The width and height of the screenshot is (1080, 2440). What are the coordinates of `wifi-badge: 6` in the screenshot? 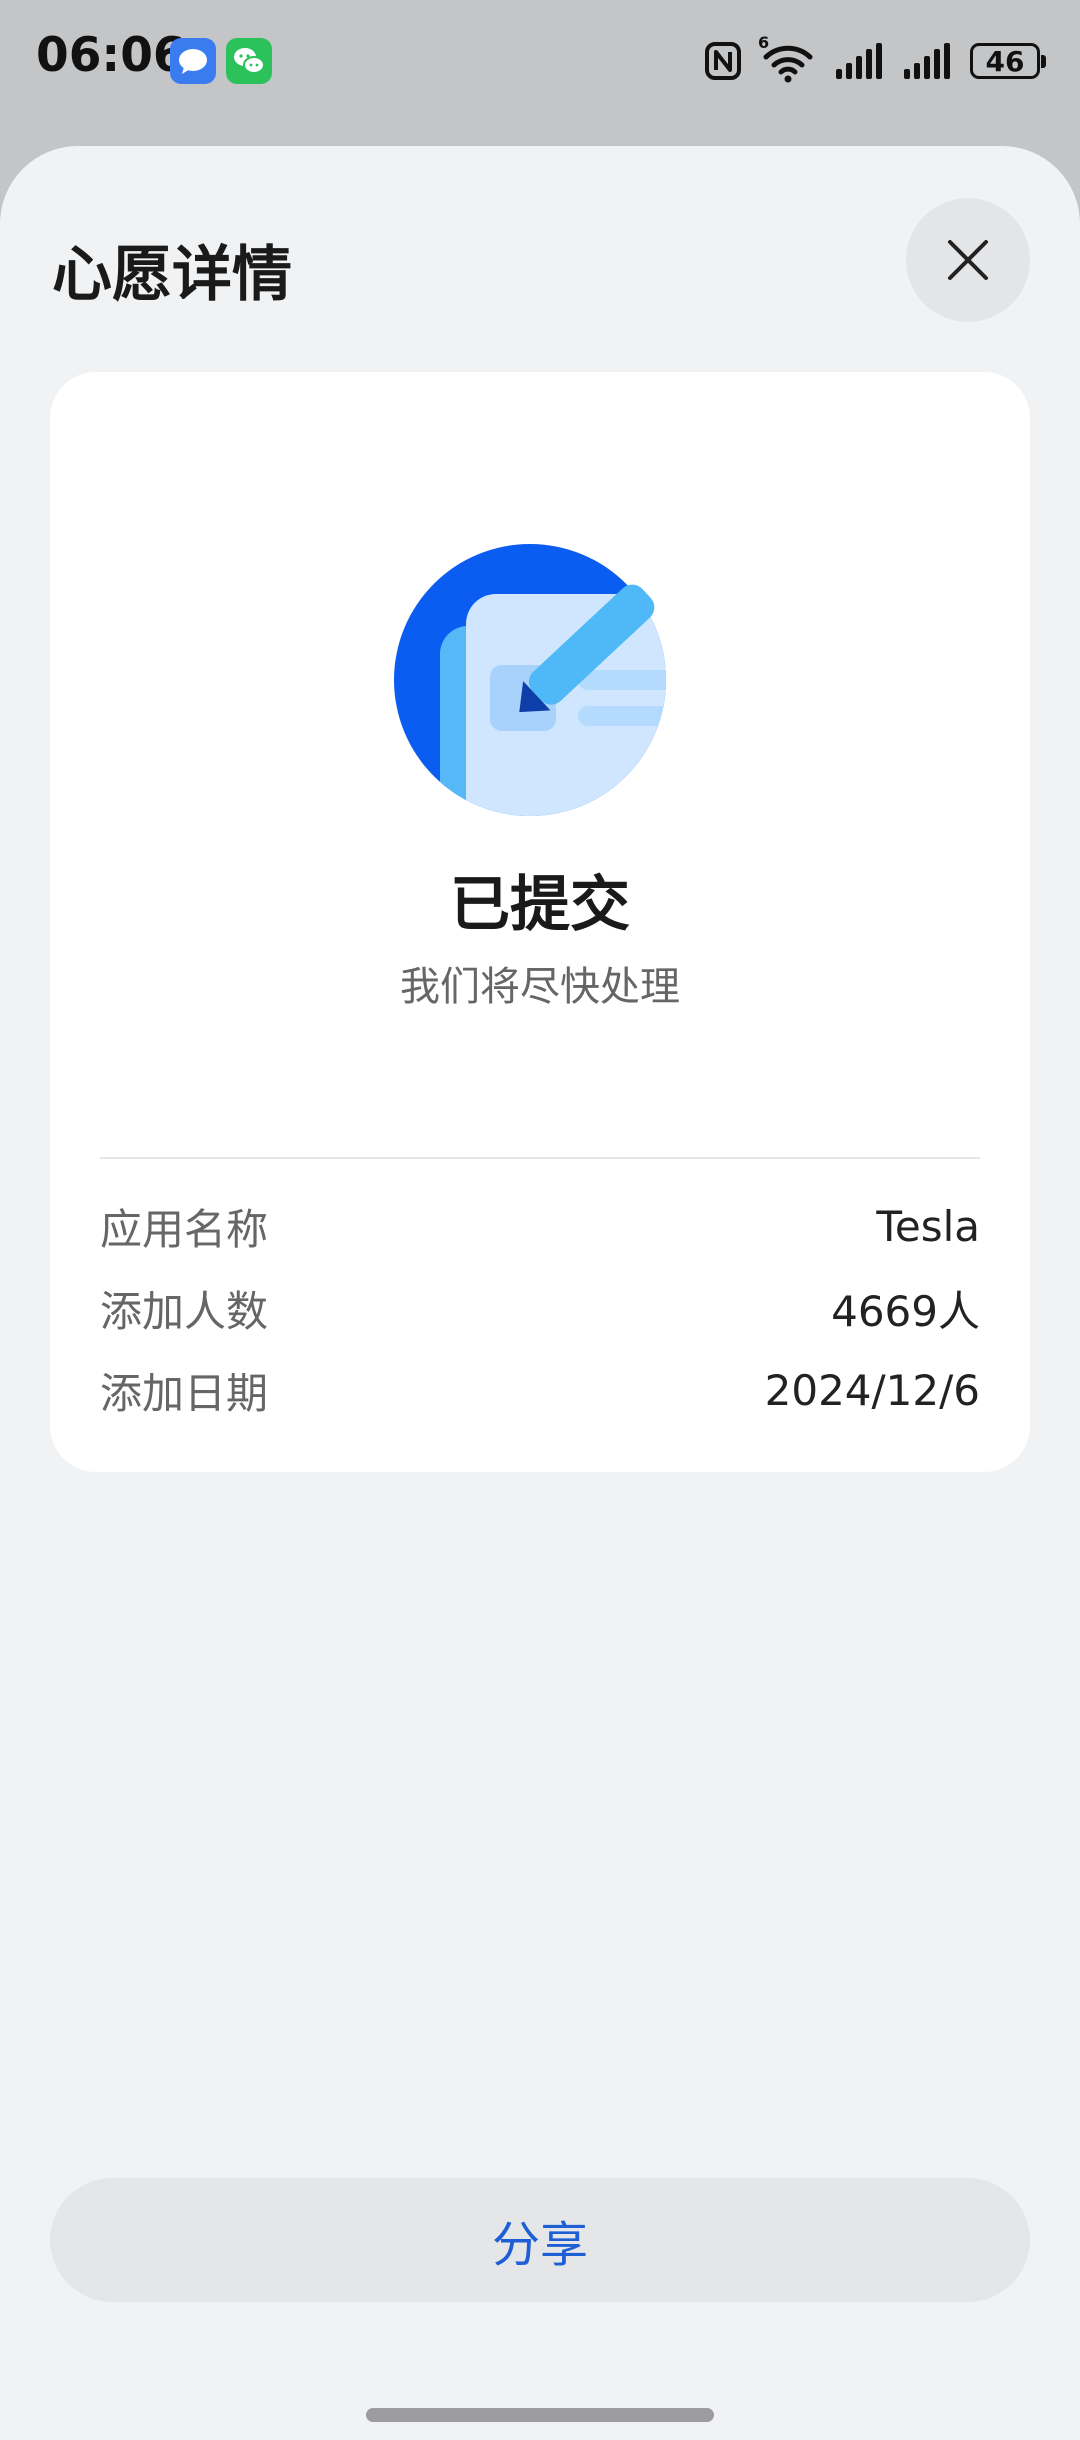 It's located at (764, 42).